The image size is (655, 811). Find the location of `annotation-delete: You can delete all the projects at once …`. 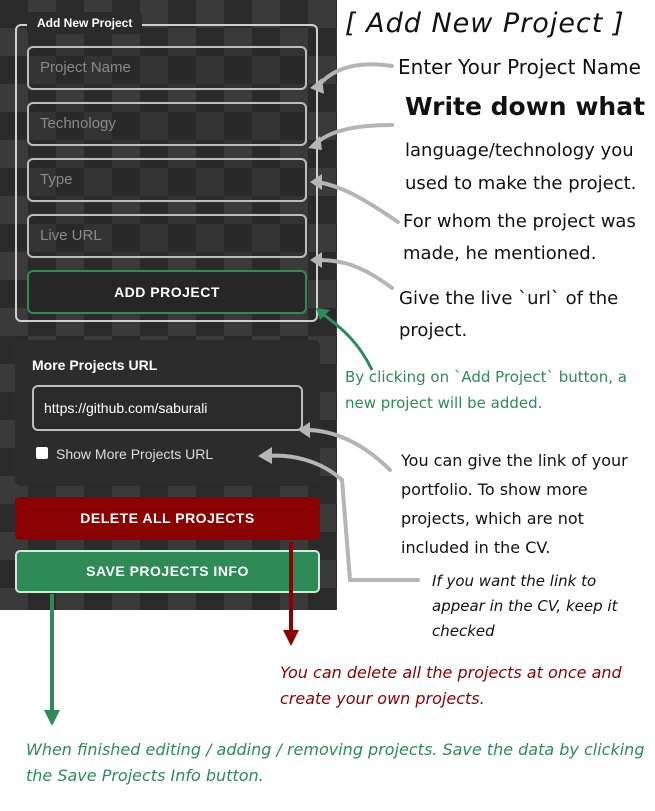

annotation-delete: You can delete all the projects at once … is located at coordinates (451, 685).